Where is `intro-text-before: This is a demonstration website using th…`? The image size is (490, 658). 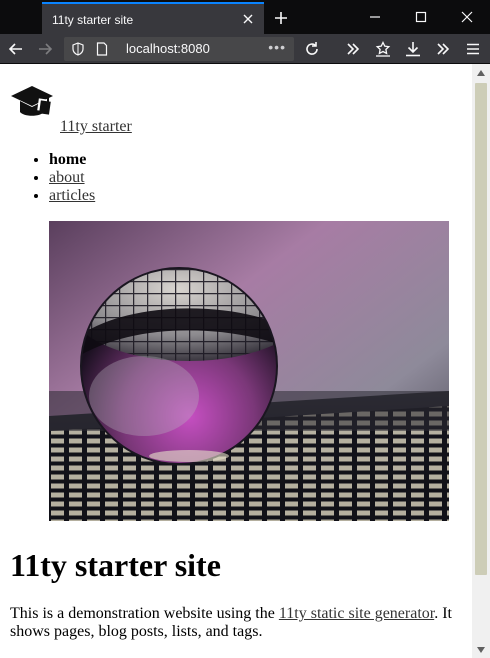
intro-text-before: This is a demonstration website using th… is located at coordinates (144, 613).